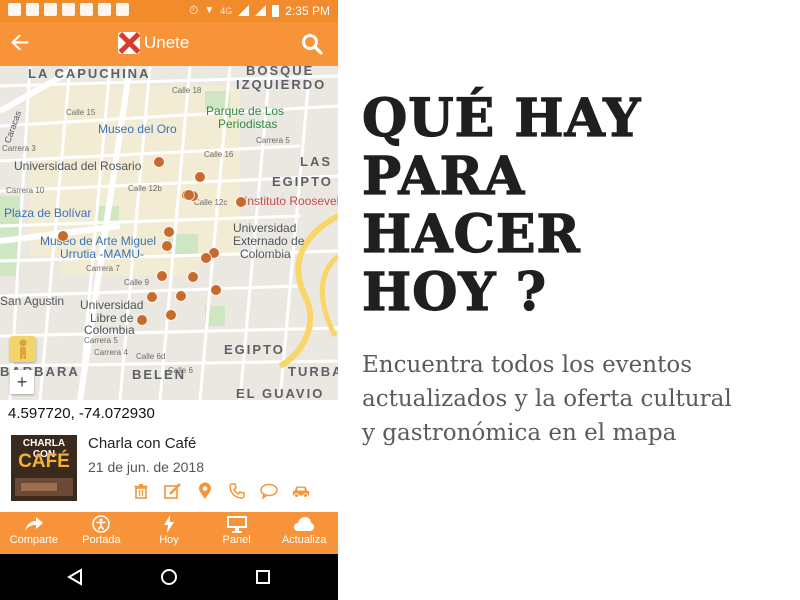 The width and height of the screenshot is (800, 600). What do you see at coordinates (22, 382) in the screenshot?
I see `zoom-in-button: +` at bounding box center [22, 382].